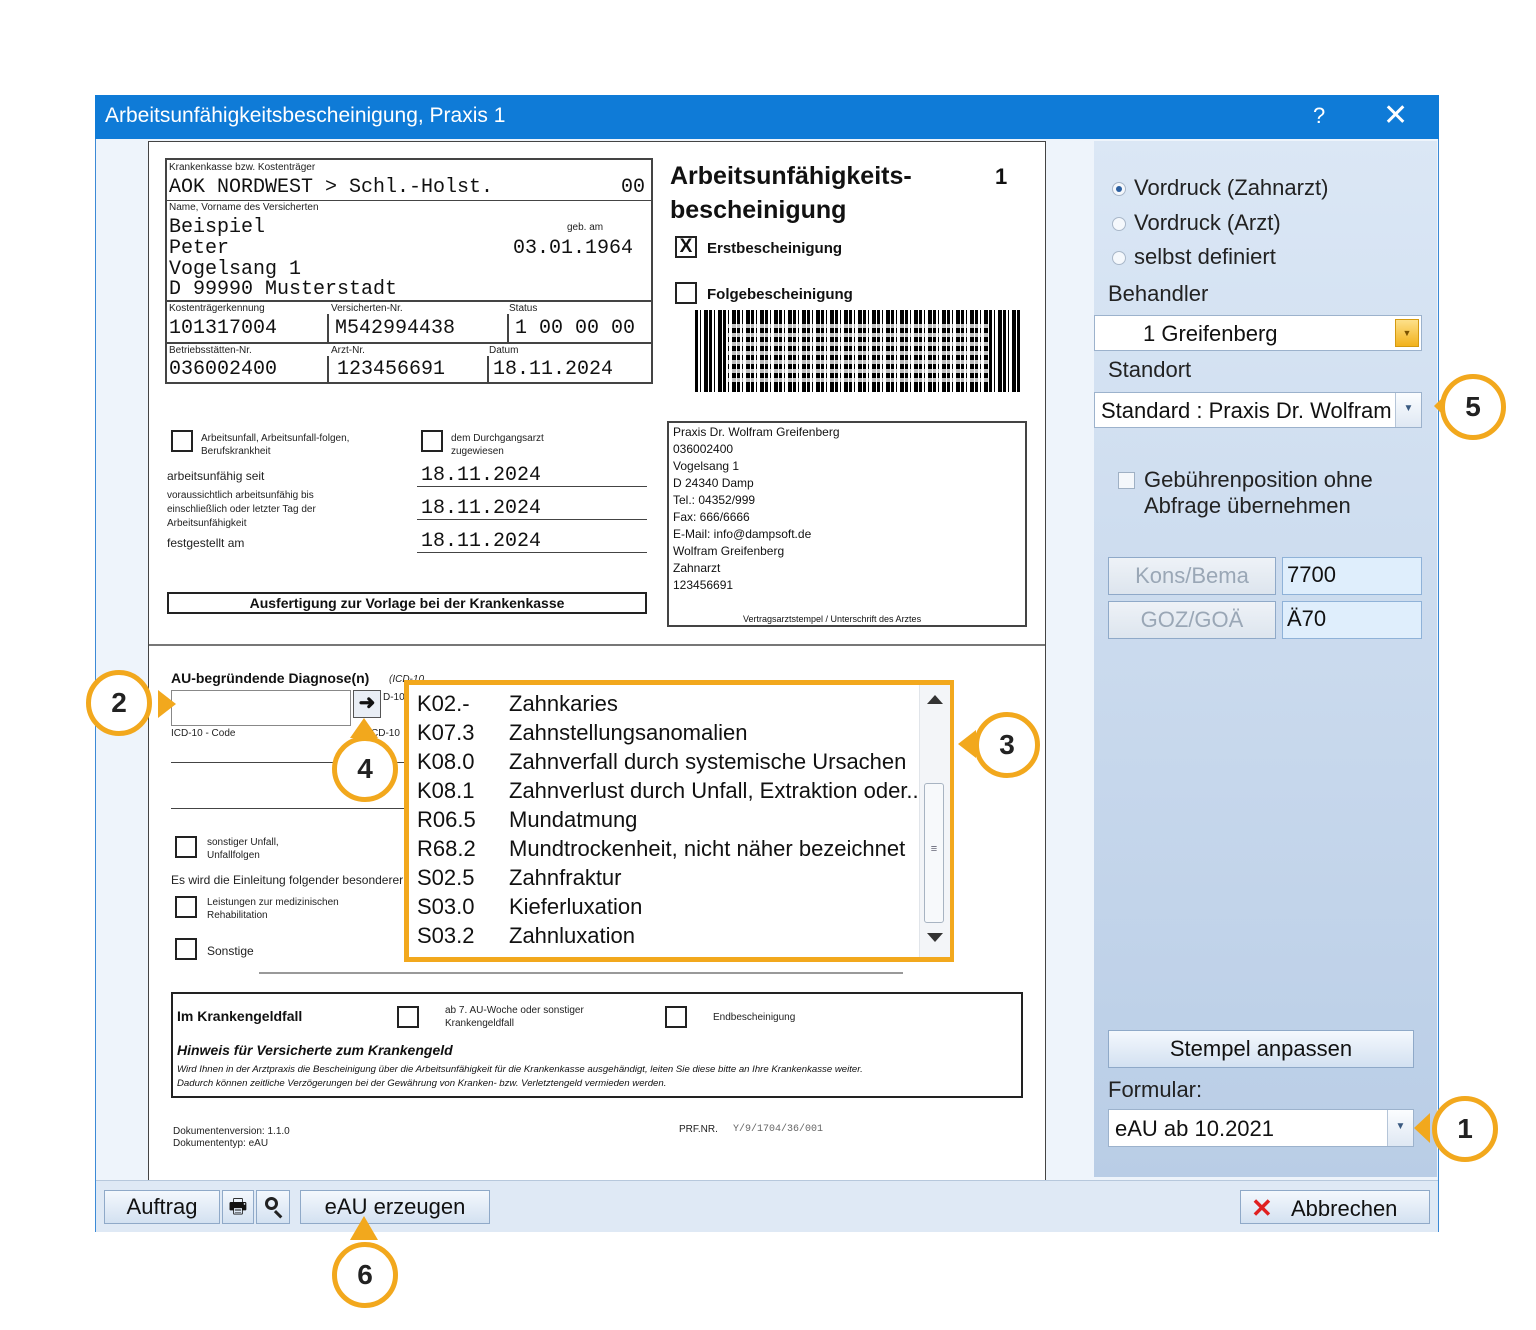 This screenshot has height=1330, width=1536. I want to click on callout-6: 6, so click(365, 1275).